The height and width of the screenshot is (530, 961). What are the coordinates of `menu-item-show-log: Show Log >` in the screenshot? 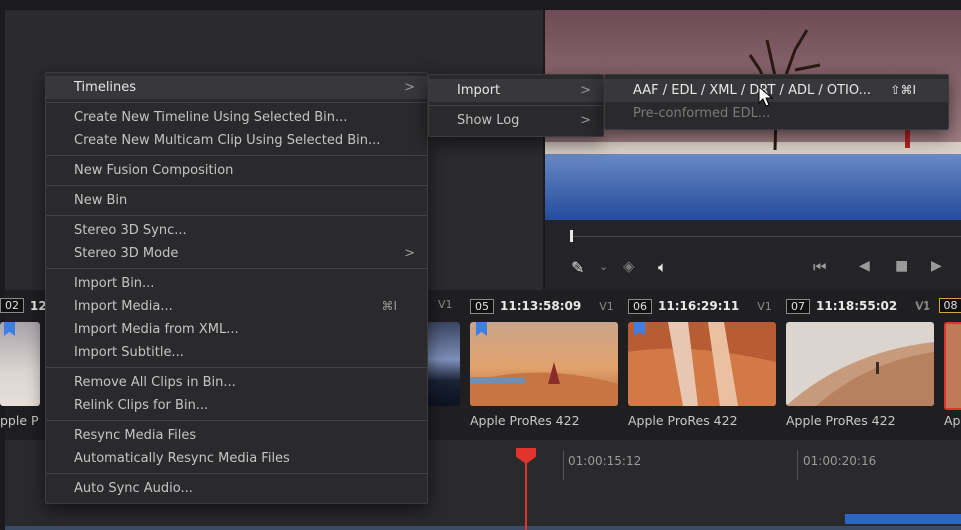 It's located at (516, 120).